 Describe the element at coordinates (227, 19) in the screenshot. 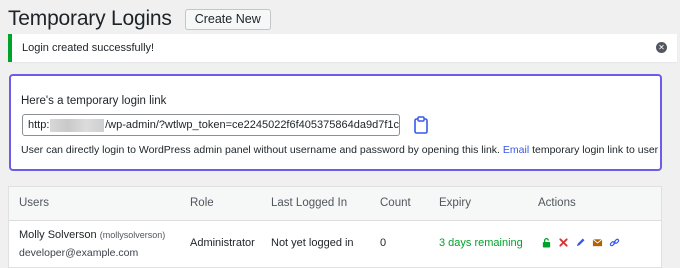

I see `create-new-button: Create New` at that location.